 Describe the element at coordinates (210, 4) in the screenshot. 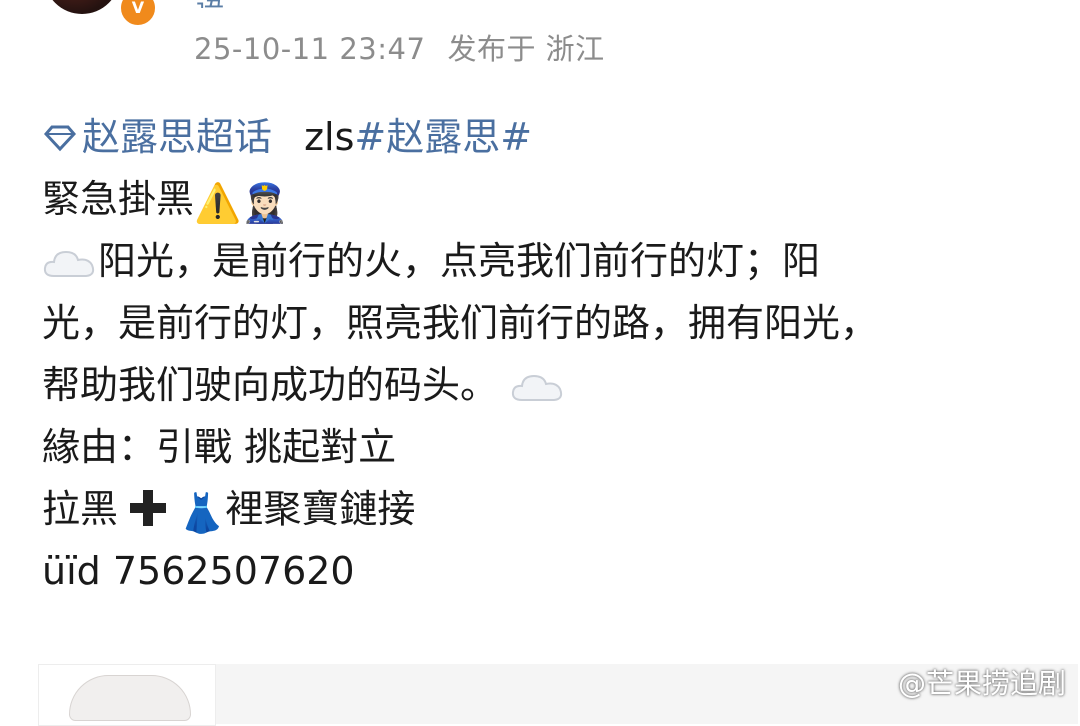

I see `author-name: 语` at that location.